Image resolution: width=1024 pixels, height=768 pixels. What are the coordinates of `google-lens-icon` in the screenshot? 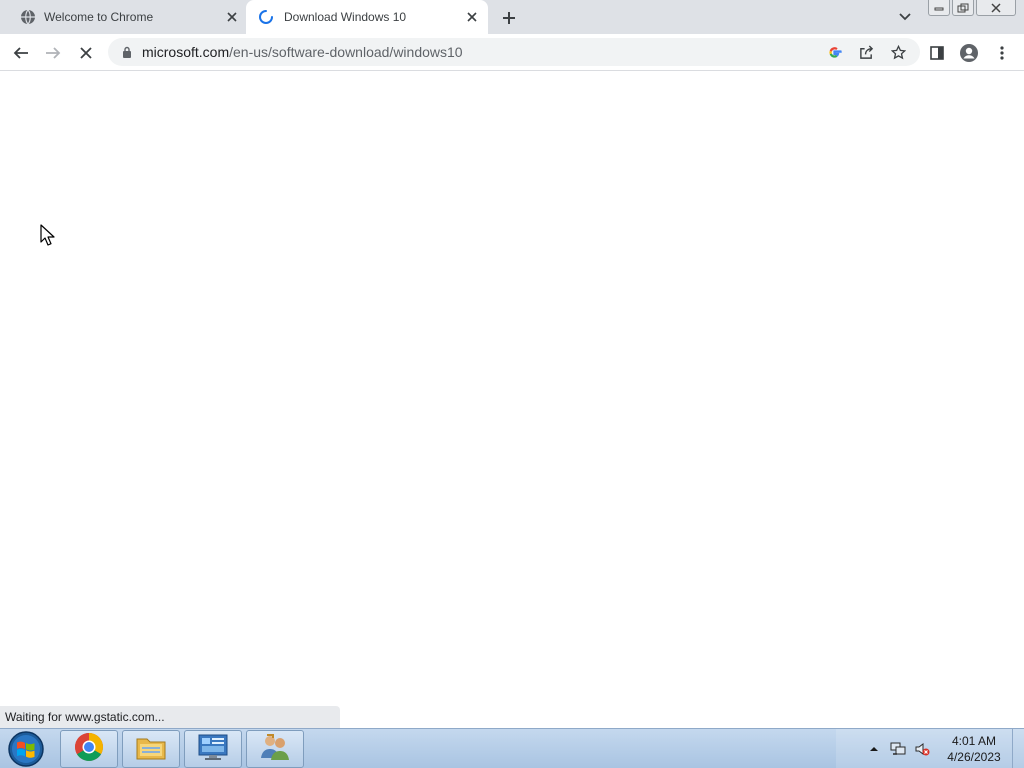 It's located at (834, 52).